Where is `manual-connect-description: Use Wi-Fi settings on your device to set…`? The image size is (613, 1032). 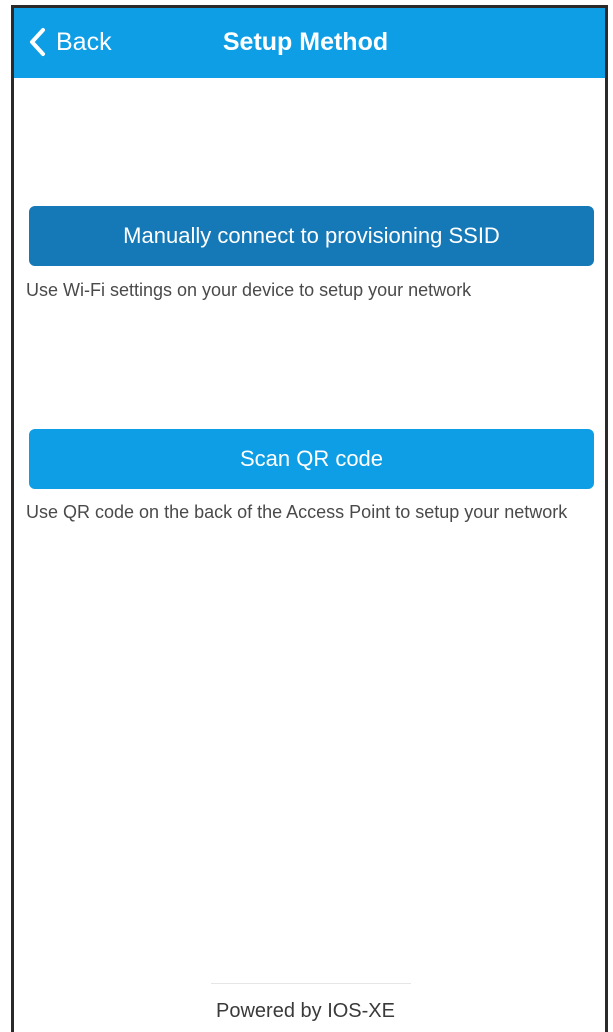 manual-connect-description: Use Wi-Fi settings on your device to set… is located at coordinates (249, 290).